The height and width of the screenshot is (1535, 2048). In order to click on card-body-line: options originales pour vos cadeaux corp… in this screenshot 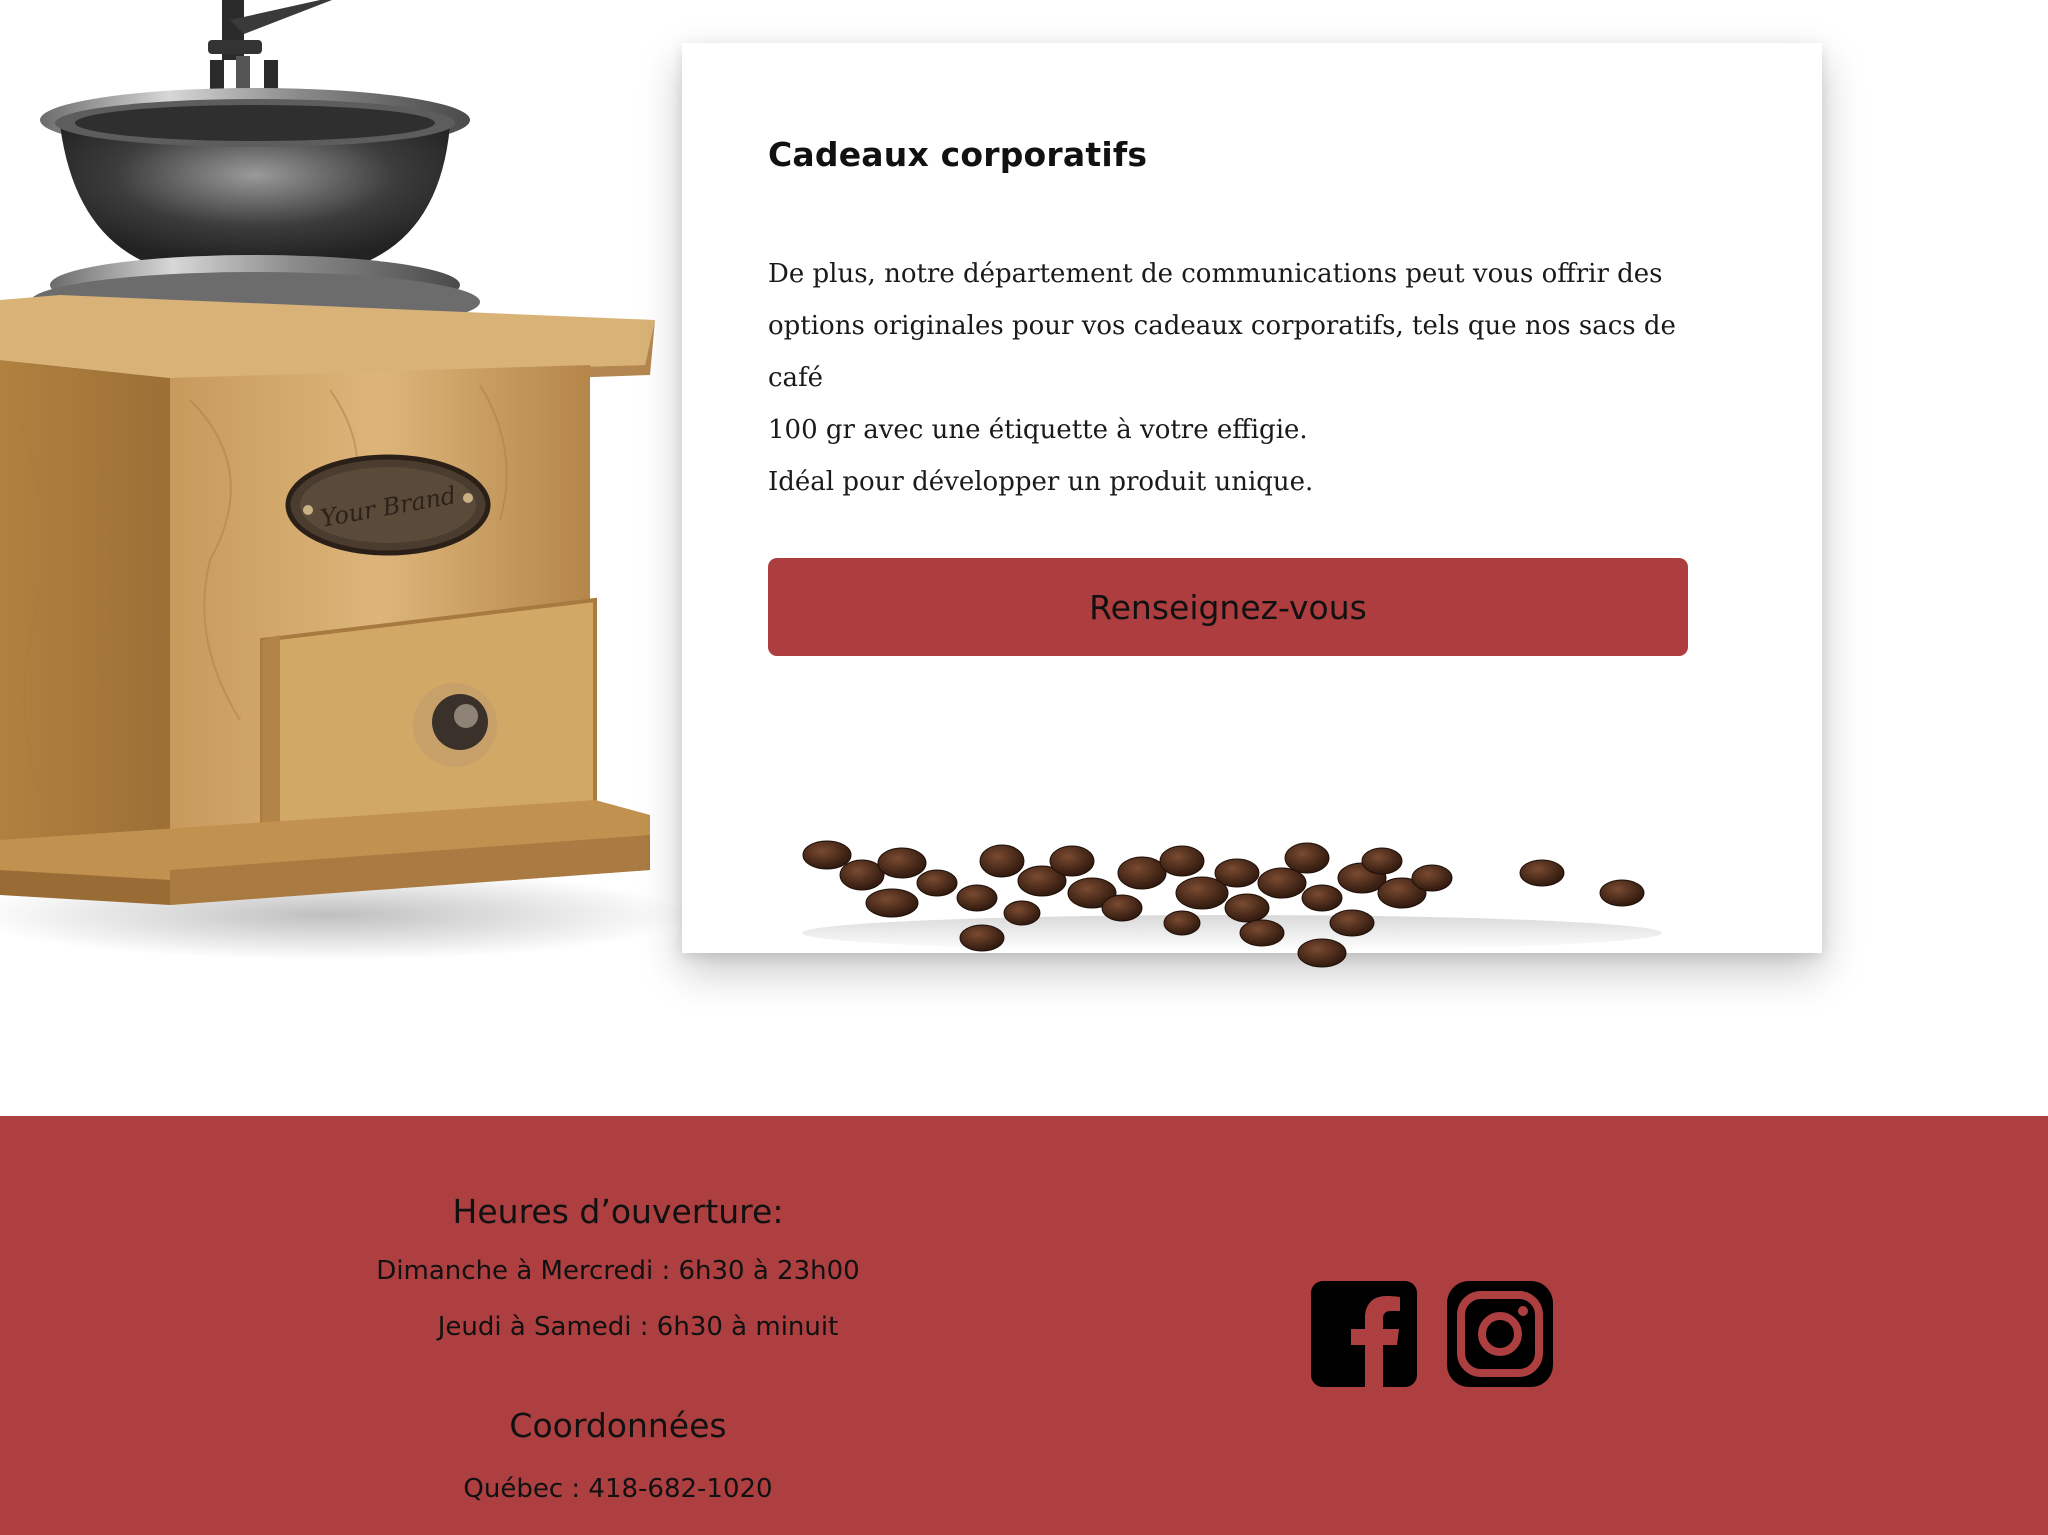, I will do `click(1222, 352)`.